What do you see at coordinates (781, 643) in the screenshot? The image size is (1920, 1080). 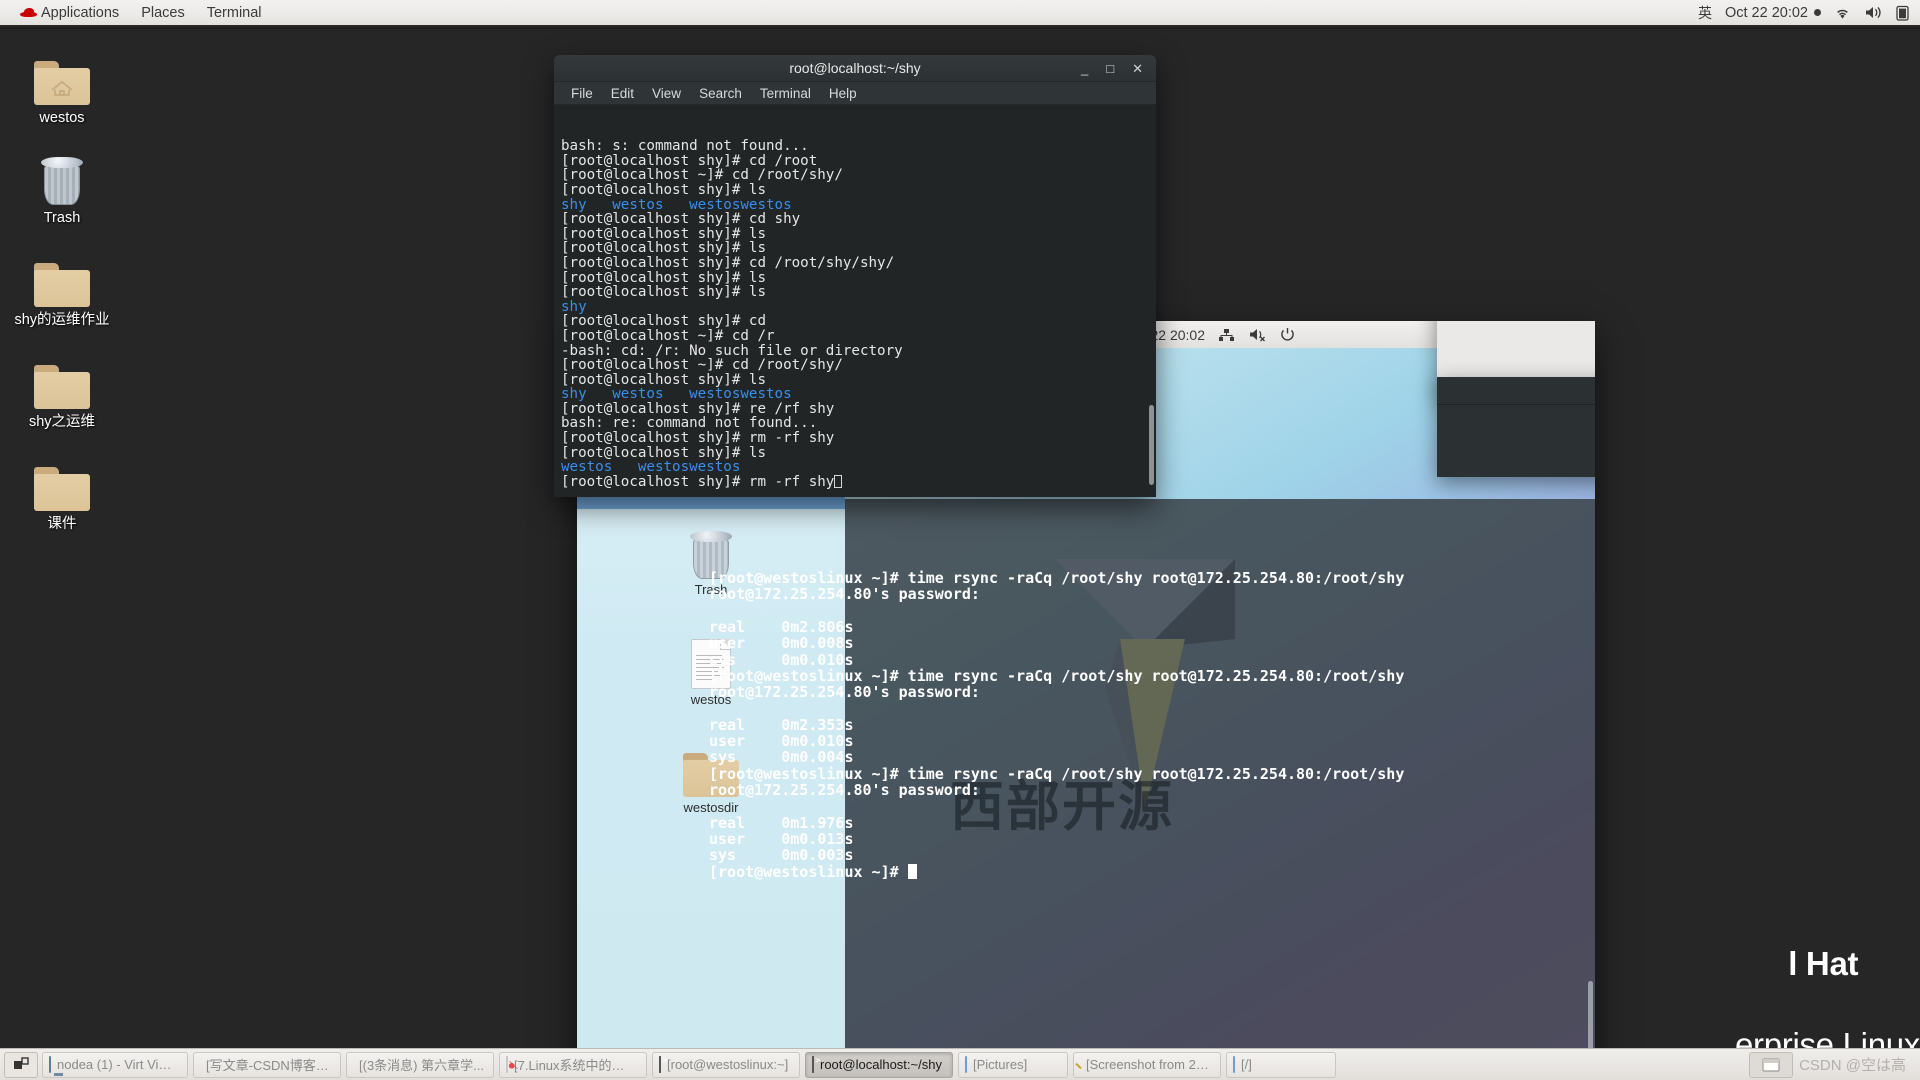 I see `guest-terminal-line: user 0m0.008s` at bounding box center [781, 643].